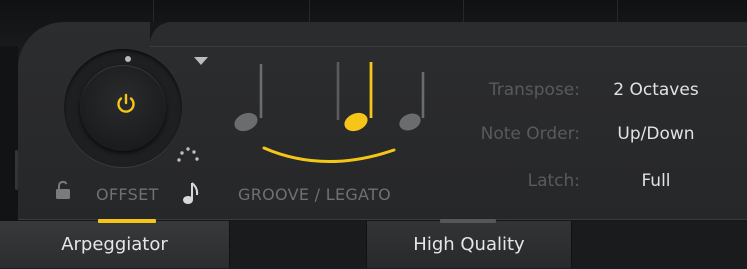 The height and width of the screenshot is (269, 747). What do you see at coordinates (530, 134) in the screenshot?
I see `note-order-label: Note Order:` at bounding box center [530, 134].